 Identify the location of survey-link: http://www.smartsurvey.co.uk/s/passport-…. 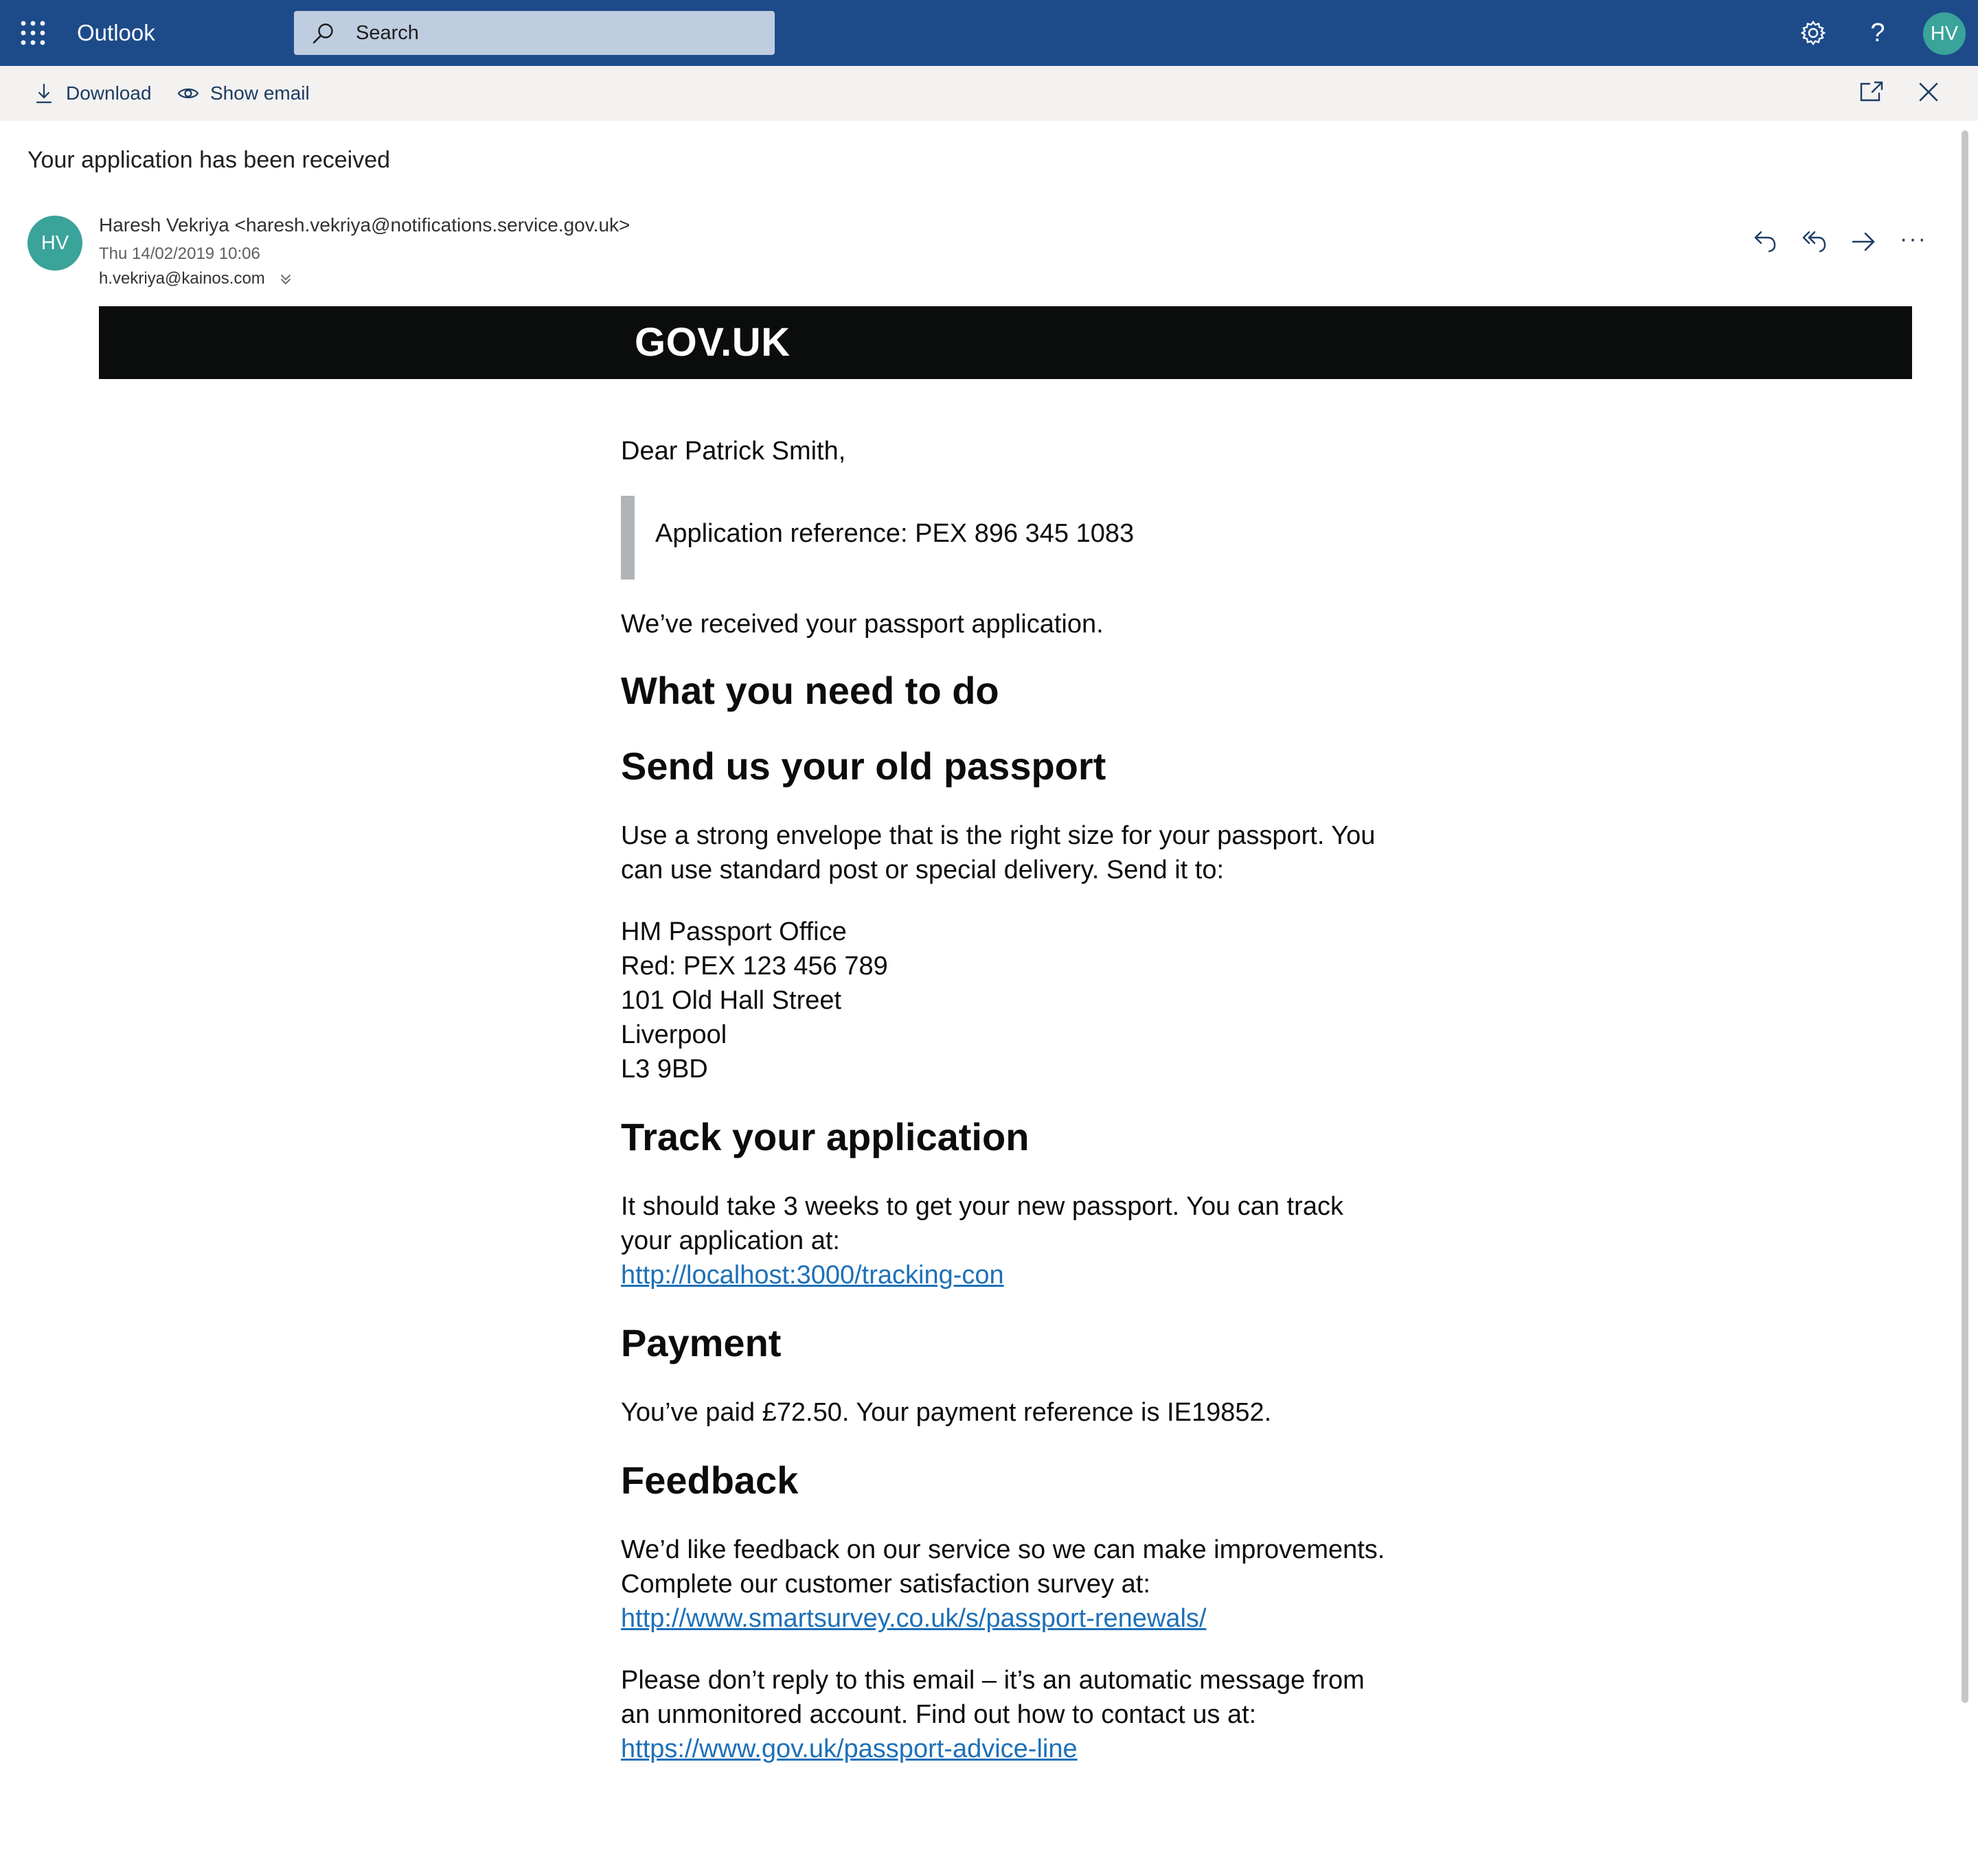
(1009, 1618).